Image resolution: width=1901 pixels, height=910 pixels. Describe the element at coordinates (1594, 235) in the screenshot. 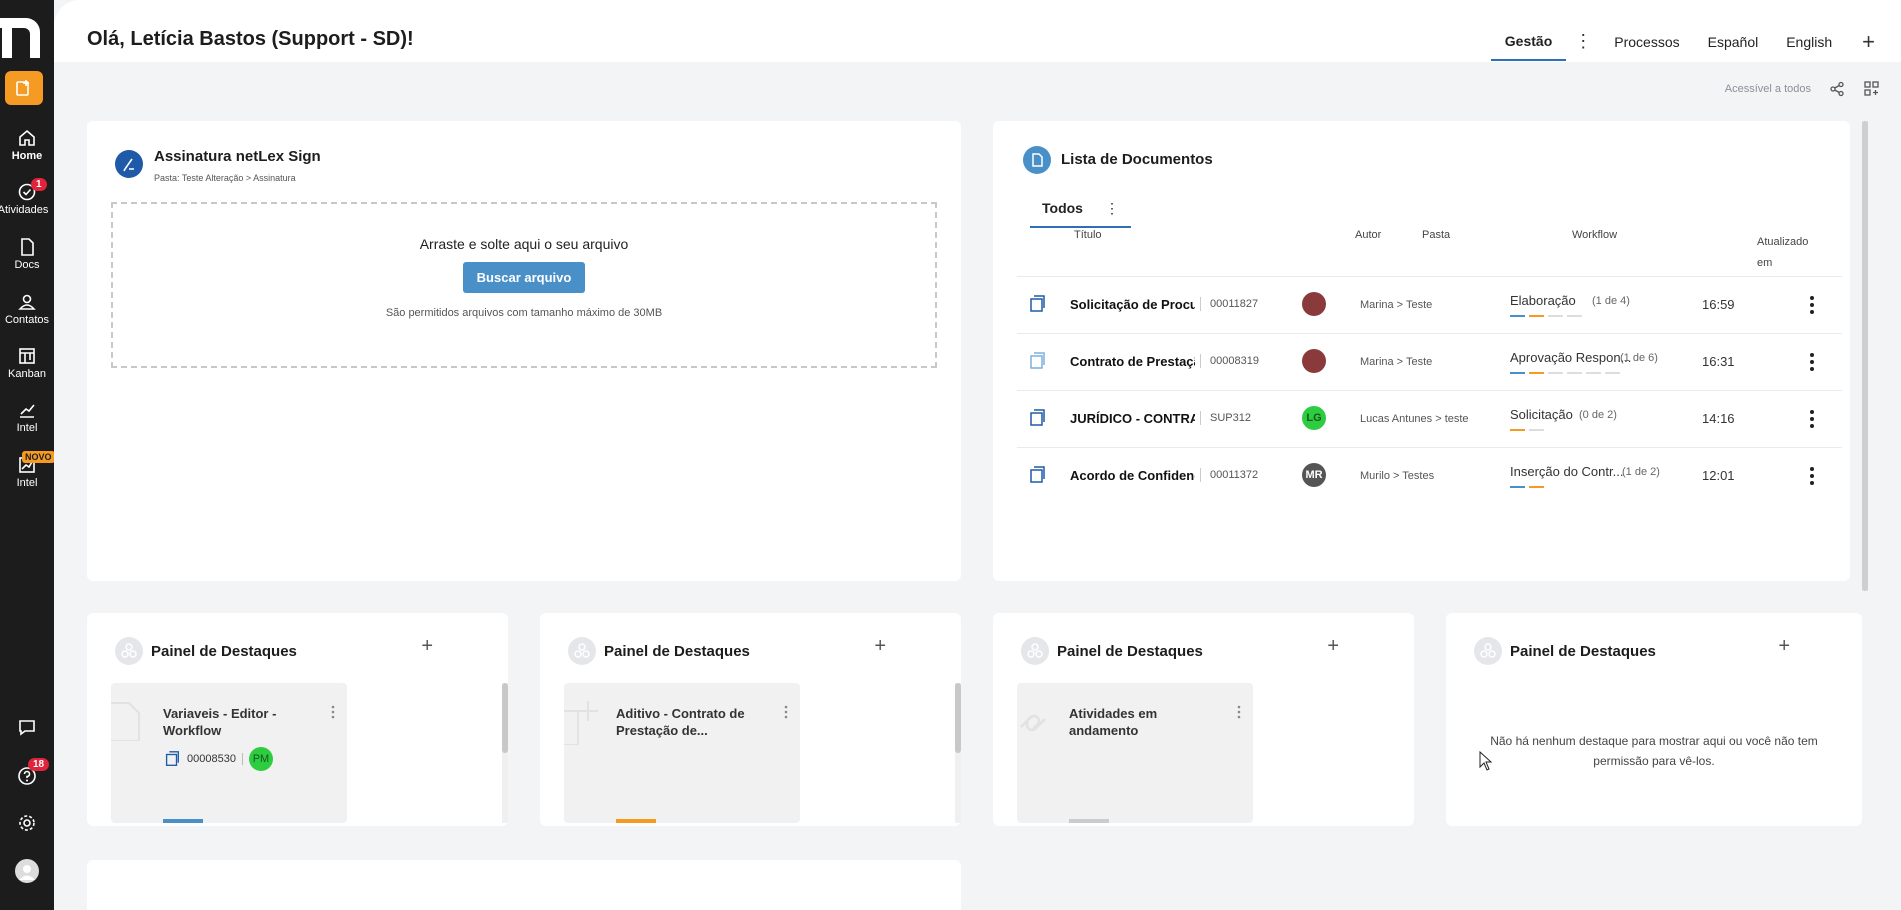

I see `col-workflow: Workflow` at that location.